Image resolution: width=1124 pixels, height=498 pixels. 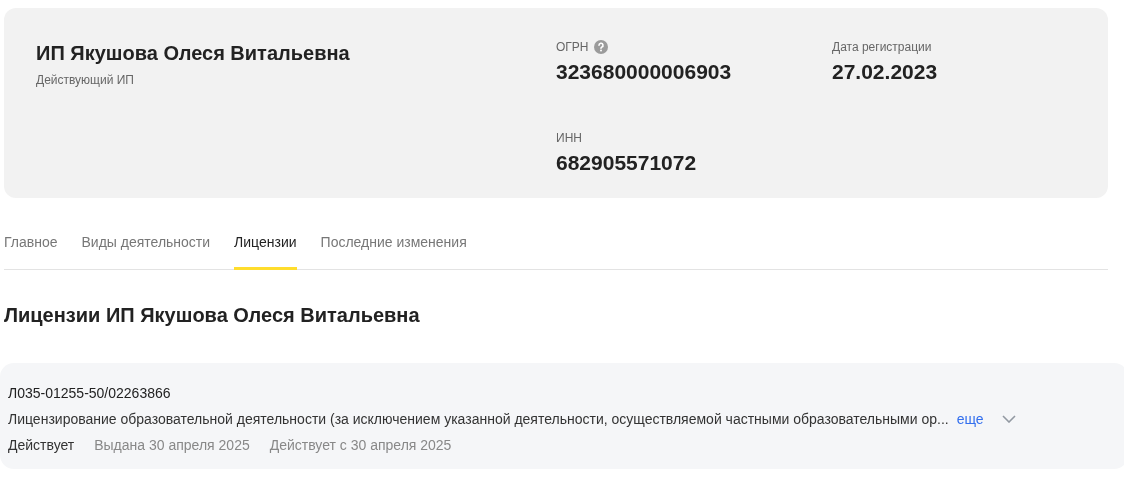 I want to click on fact-value: 682905571072, so click(x=627, y=163).